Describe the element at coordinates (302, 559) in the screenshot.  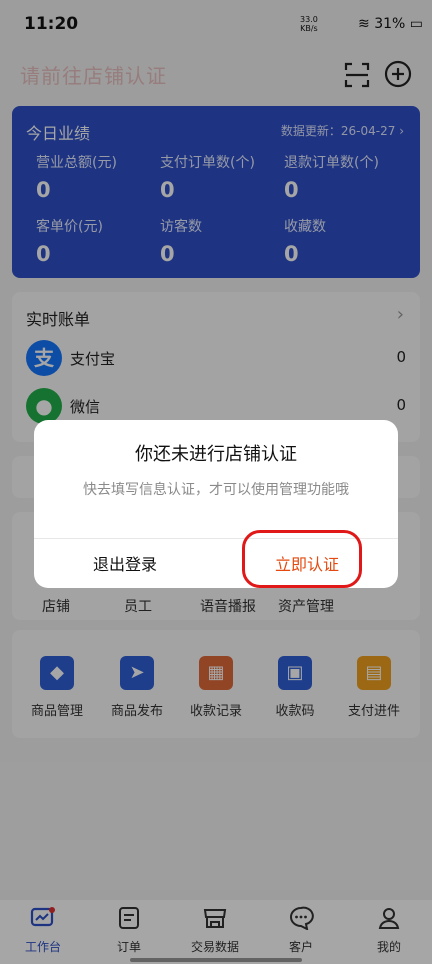
I see `annotation-highlight` at that location.